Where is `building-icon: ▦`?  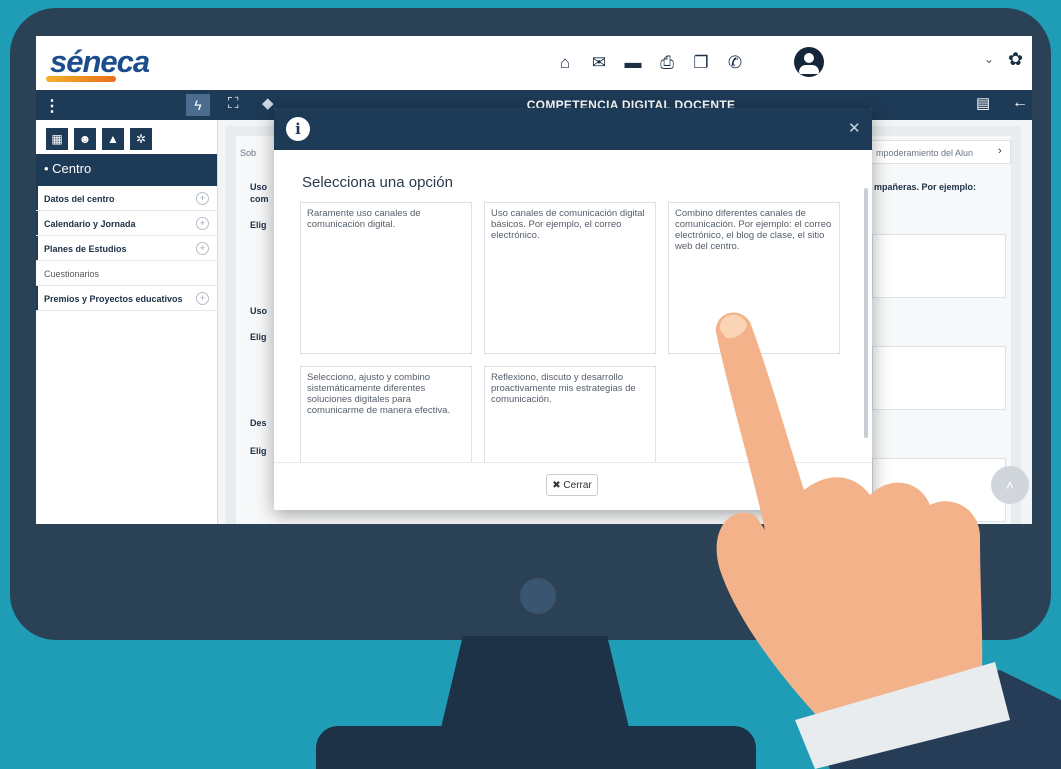
building-icon: ▦ is located at coordinates (57, 139).